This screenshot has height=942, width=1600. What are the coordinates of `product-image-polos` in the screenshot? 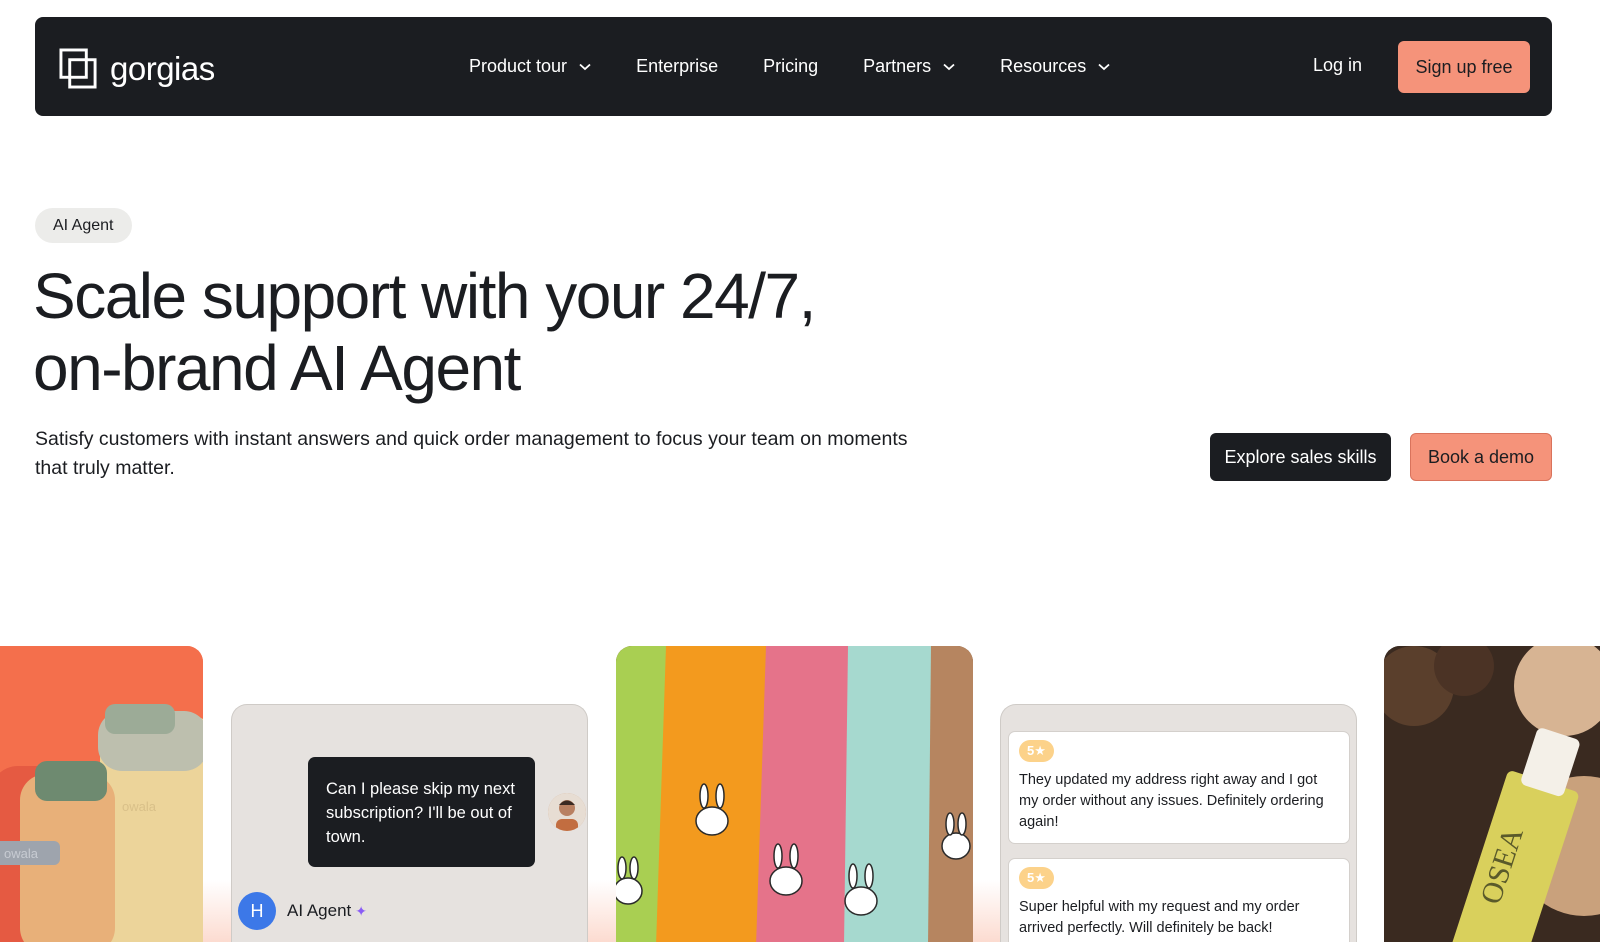 It's located at (794, 794).